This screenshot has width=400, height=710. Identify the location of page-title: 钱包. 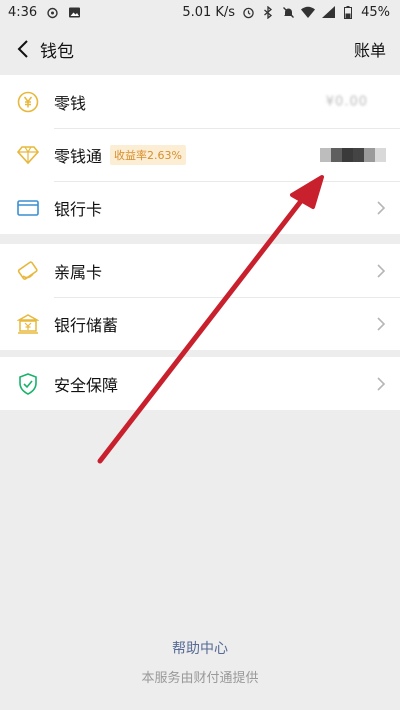
(57, 51).